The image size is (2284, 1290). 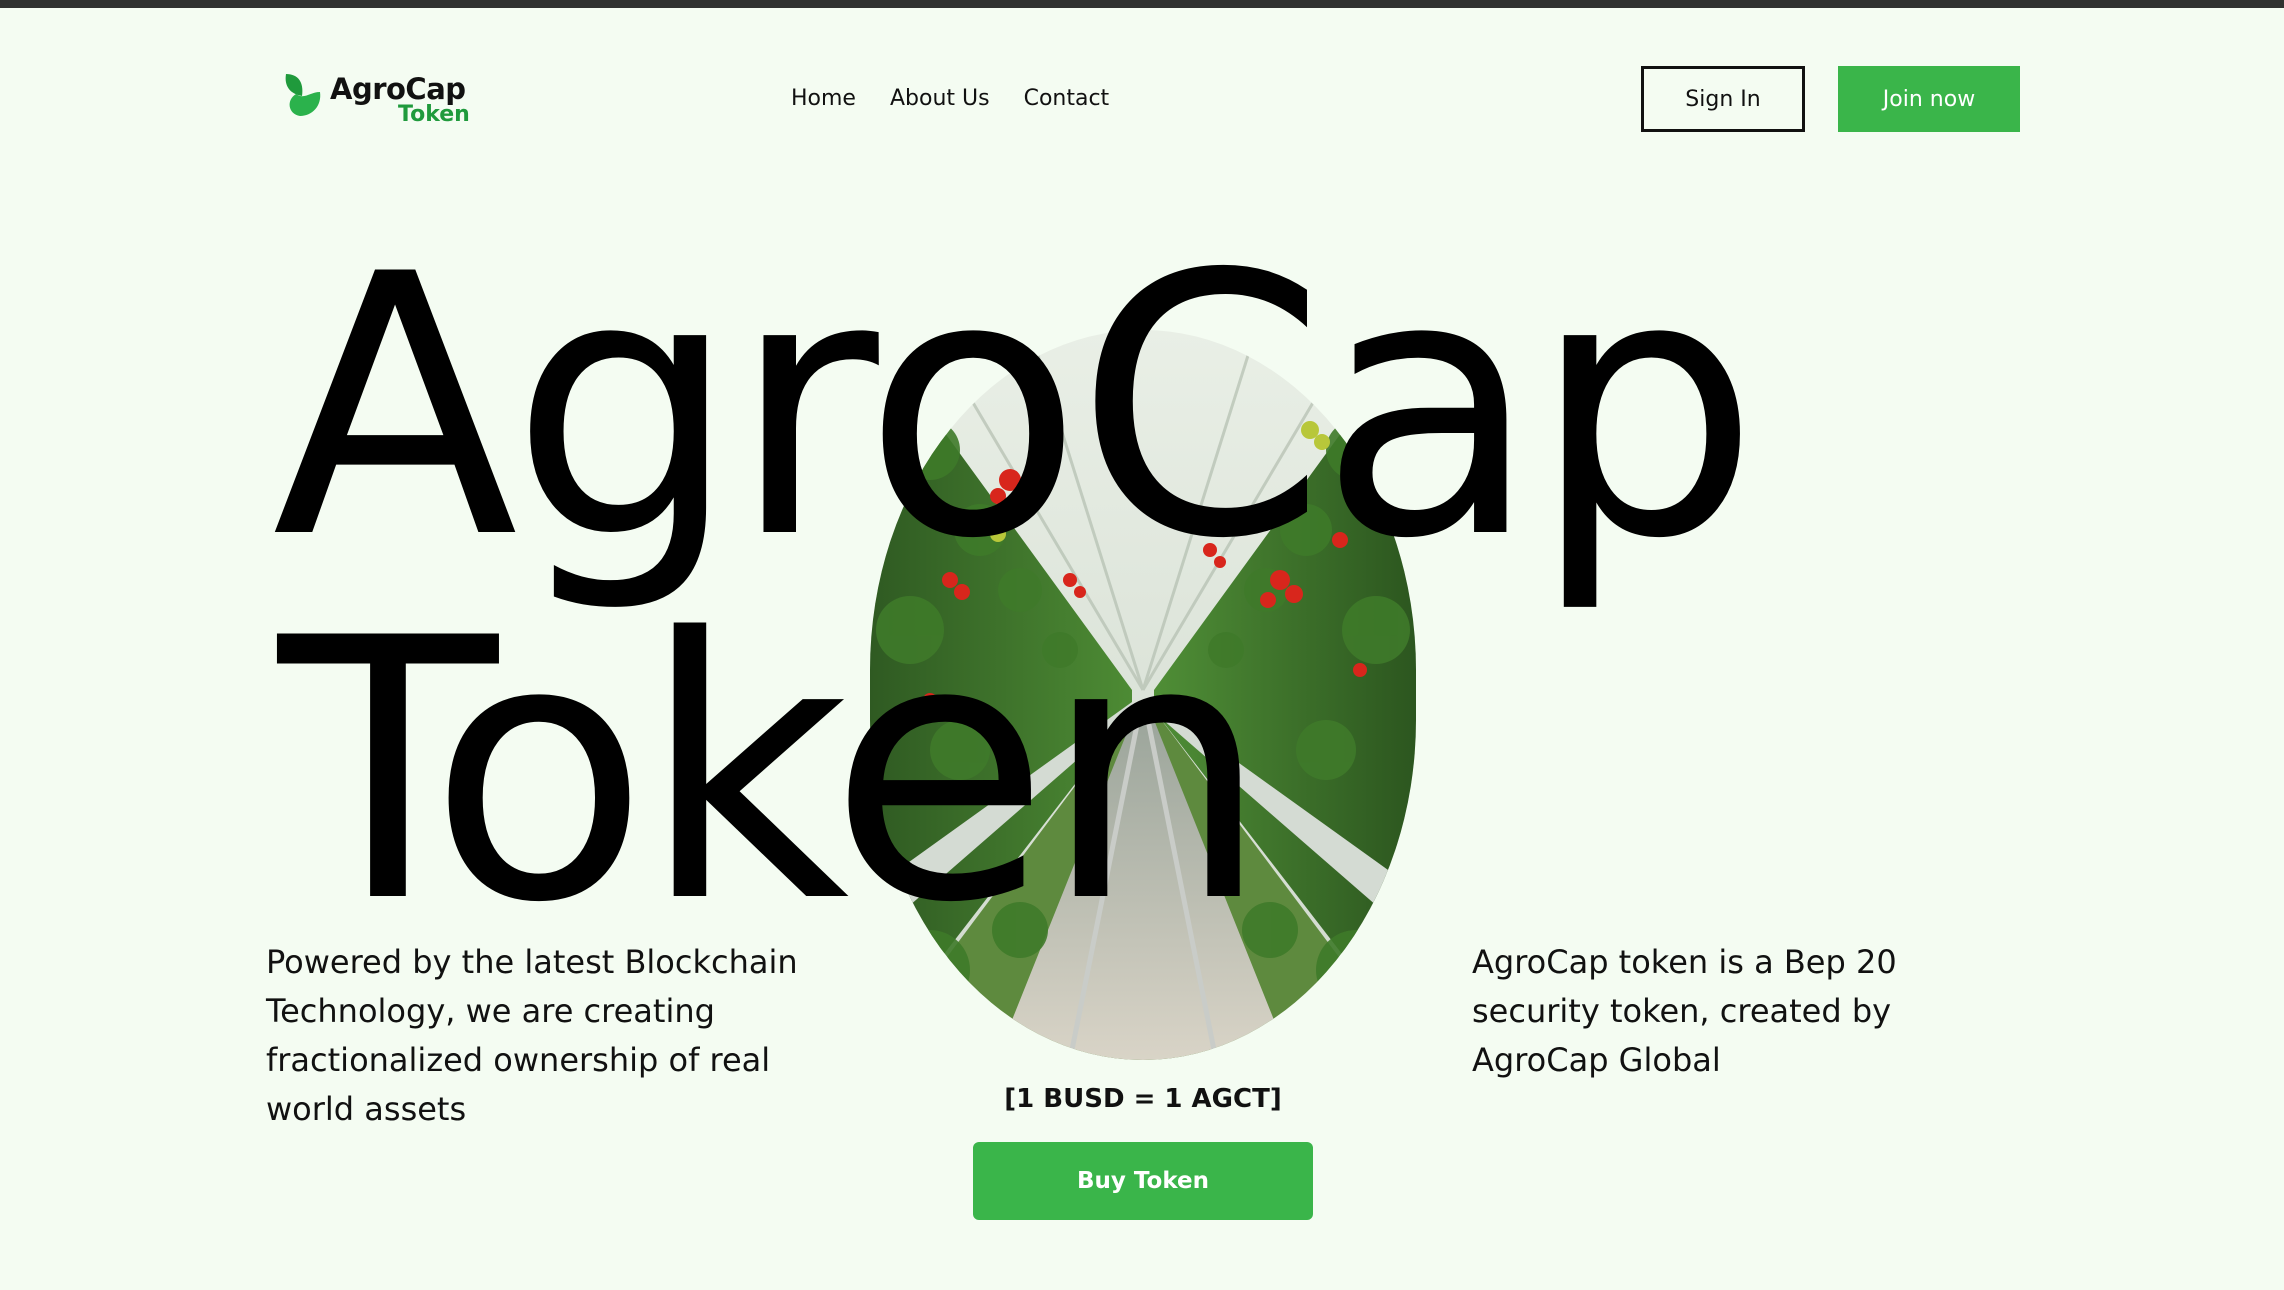 I want to click on exchange-rate: [1 BUSD = 1 AGCT], so click(x=1143, y=1099).